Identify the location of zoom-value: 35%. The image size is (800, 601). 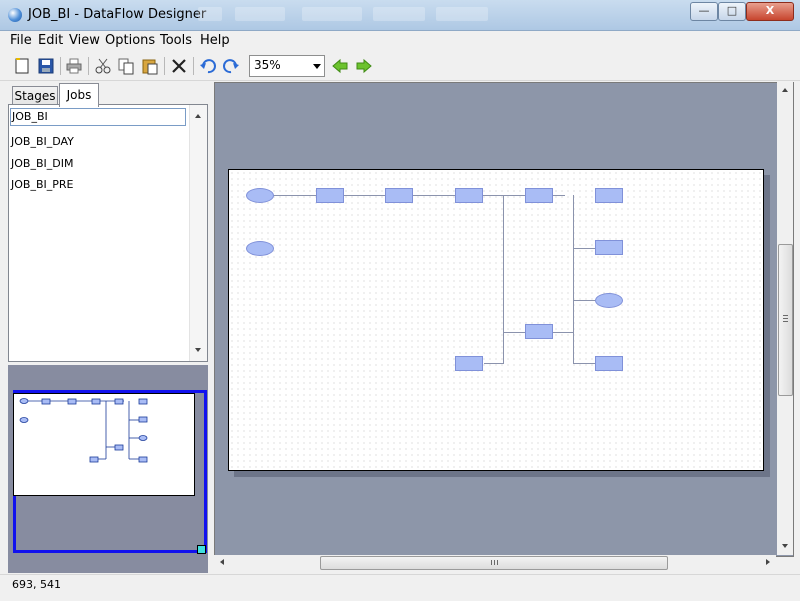
(267, 65).